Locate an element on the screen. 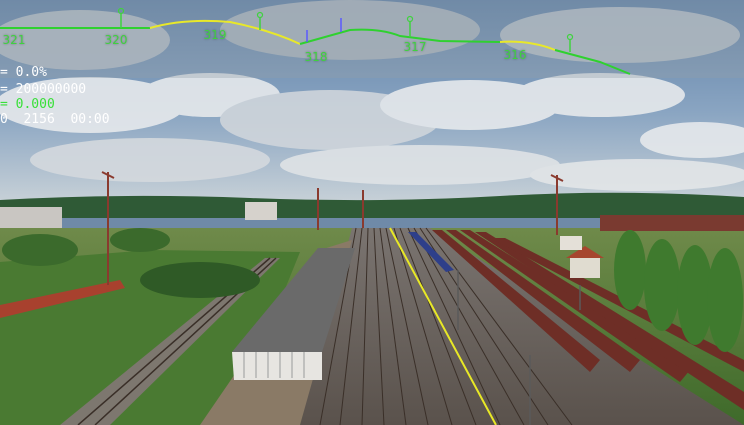 The width and height of the screenshot is (744, 425). hud-value-readout: = 0.000 is located at coordinates (27, 104).